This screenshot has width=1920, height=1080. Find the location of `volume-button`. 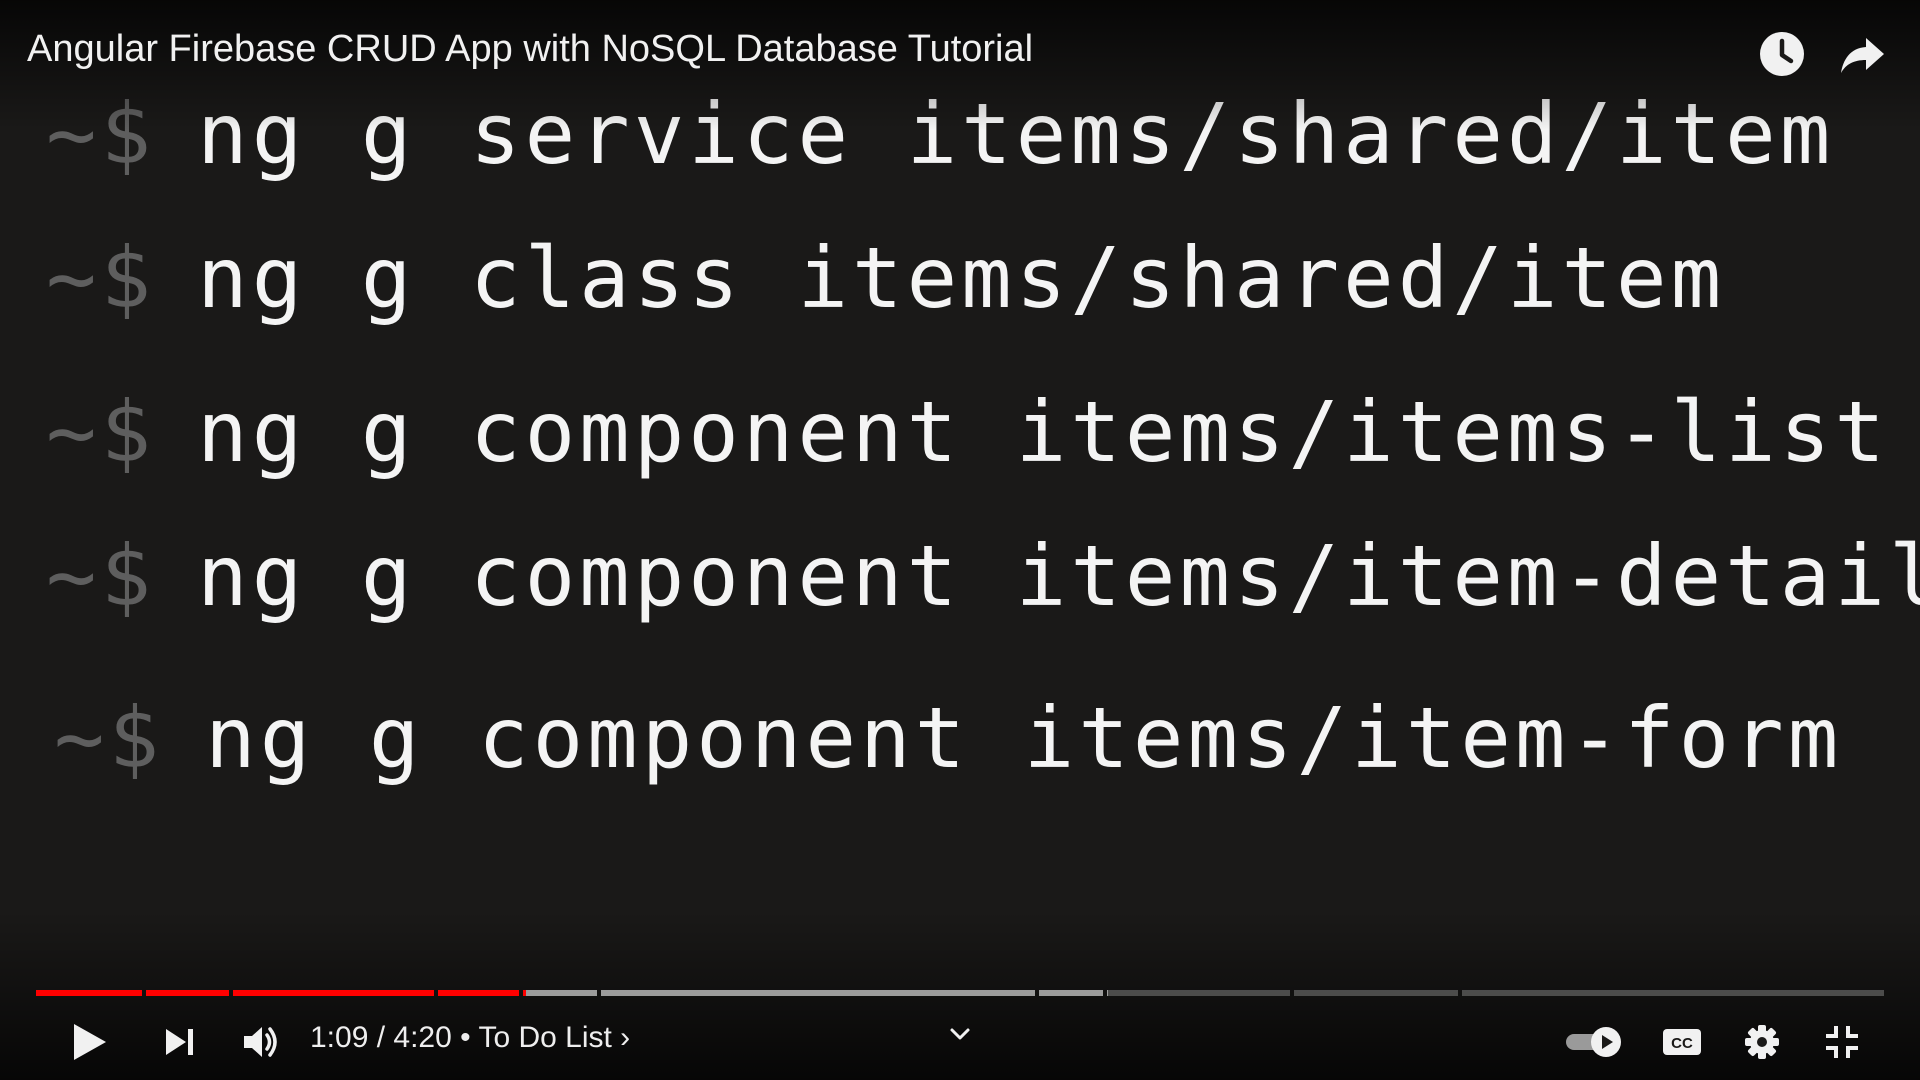

volume-button is located at coordinates (260, 1042).